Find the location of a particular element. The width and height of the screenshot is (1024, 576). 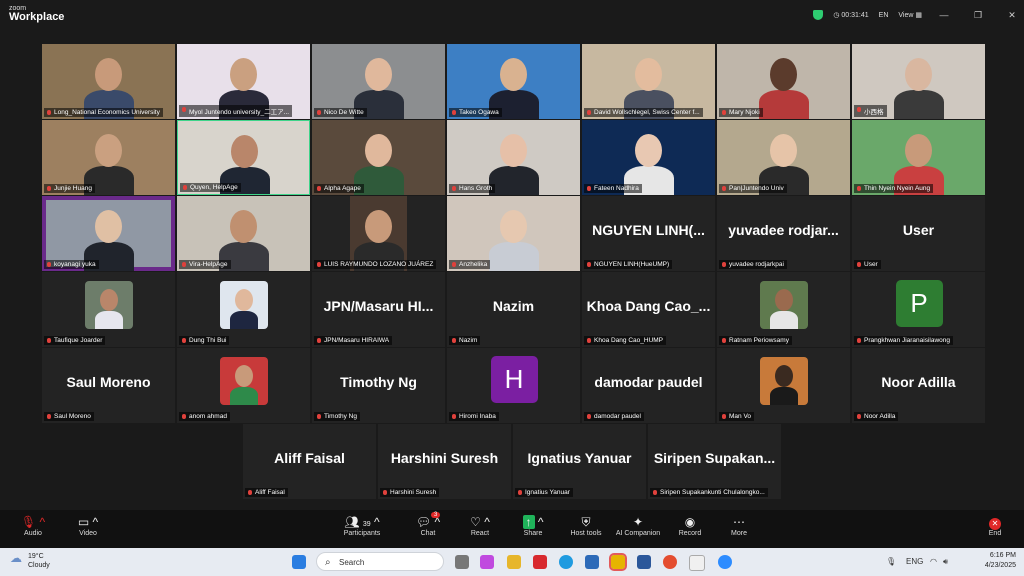

restore-button: ❐ is located at coordinates (978, 15).